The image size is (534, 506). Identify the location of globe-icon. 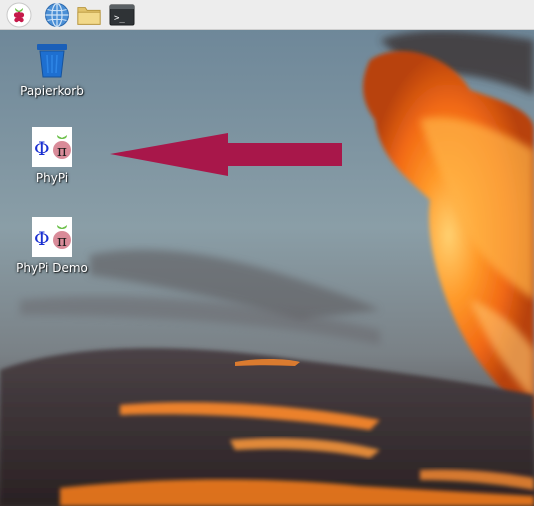
(57, 15).